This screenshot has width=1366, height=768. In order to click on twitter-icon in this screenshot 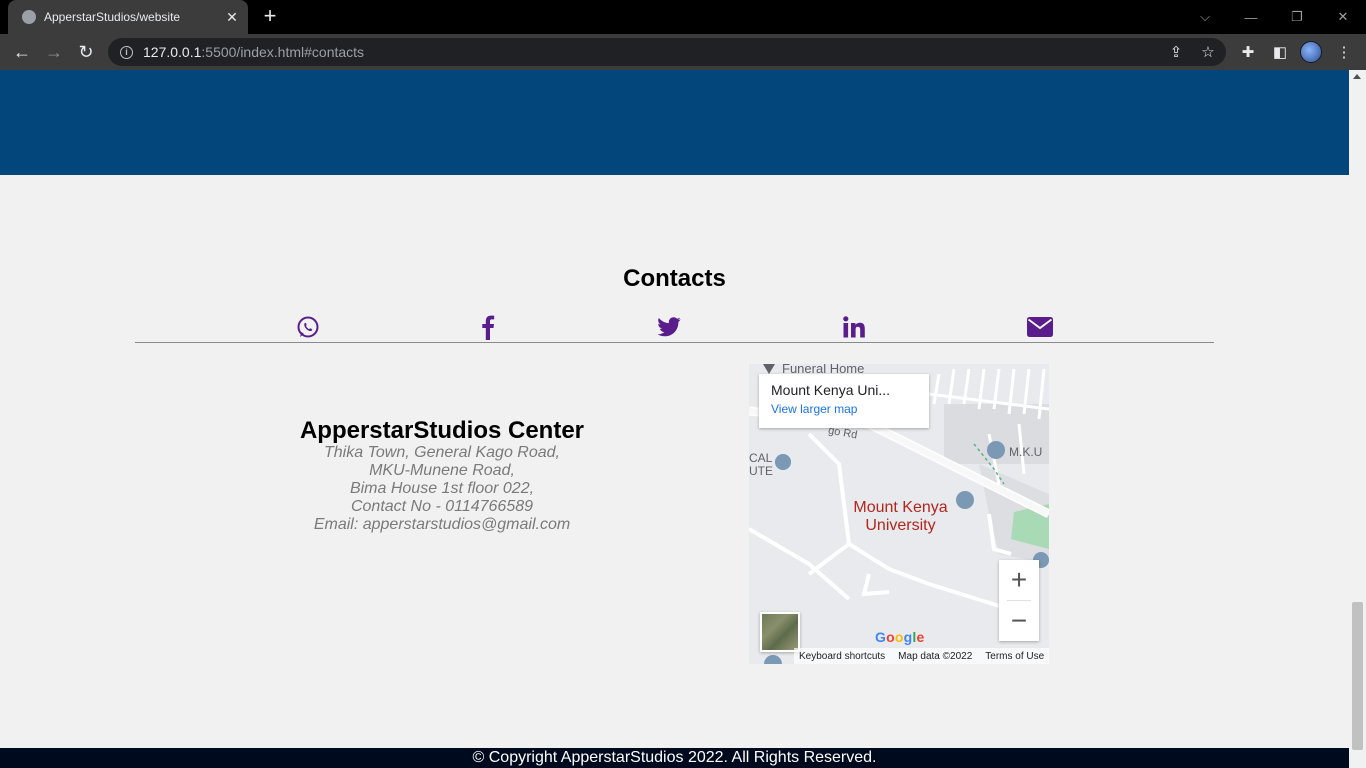, I will do `click(669, 327)`.